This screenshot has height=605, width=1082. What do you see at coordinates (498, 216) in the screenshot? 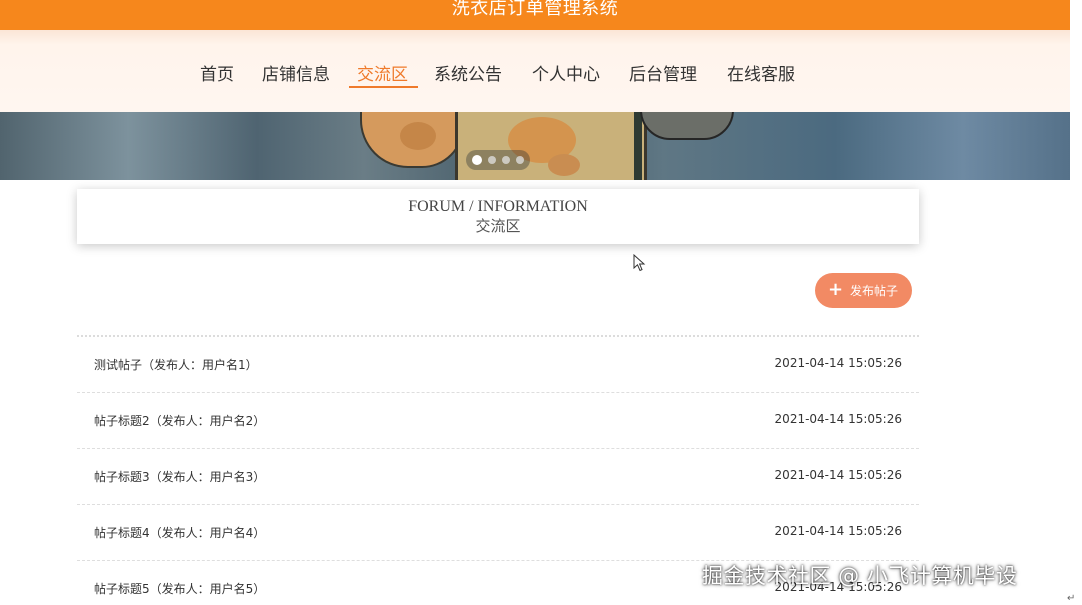
I see `section-heading: FORUM / INFORMATION 交流区` at bounding box center [498, 216].